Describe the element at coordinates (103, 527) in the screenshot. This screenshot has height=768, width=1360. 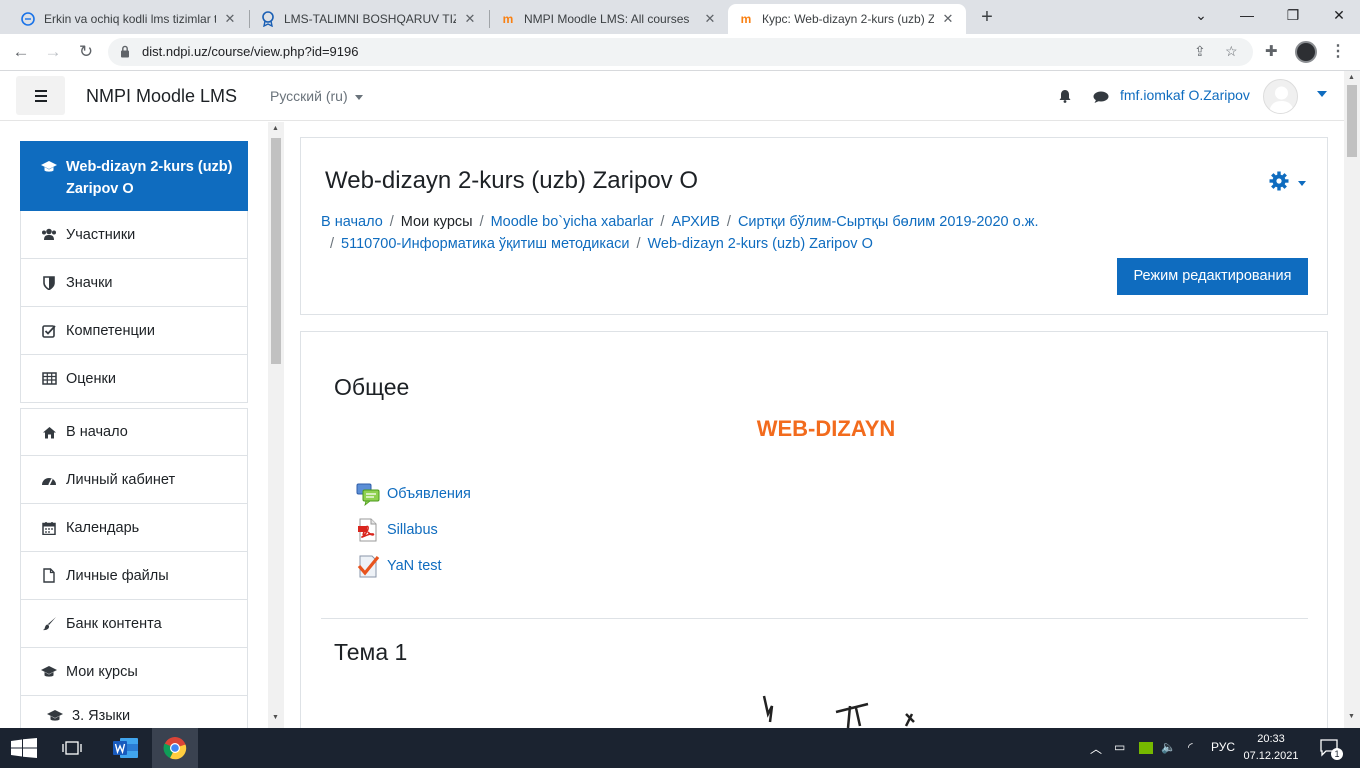
I see `drawer-item-label: Календарь` at that location.